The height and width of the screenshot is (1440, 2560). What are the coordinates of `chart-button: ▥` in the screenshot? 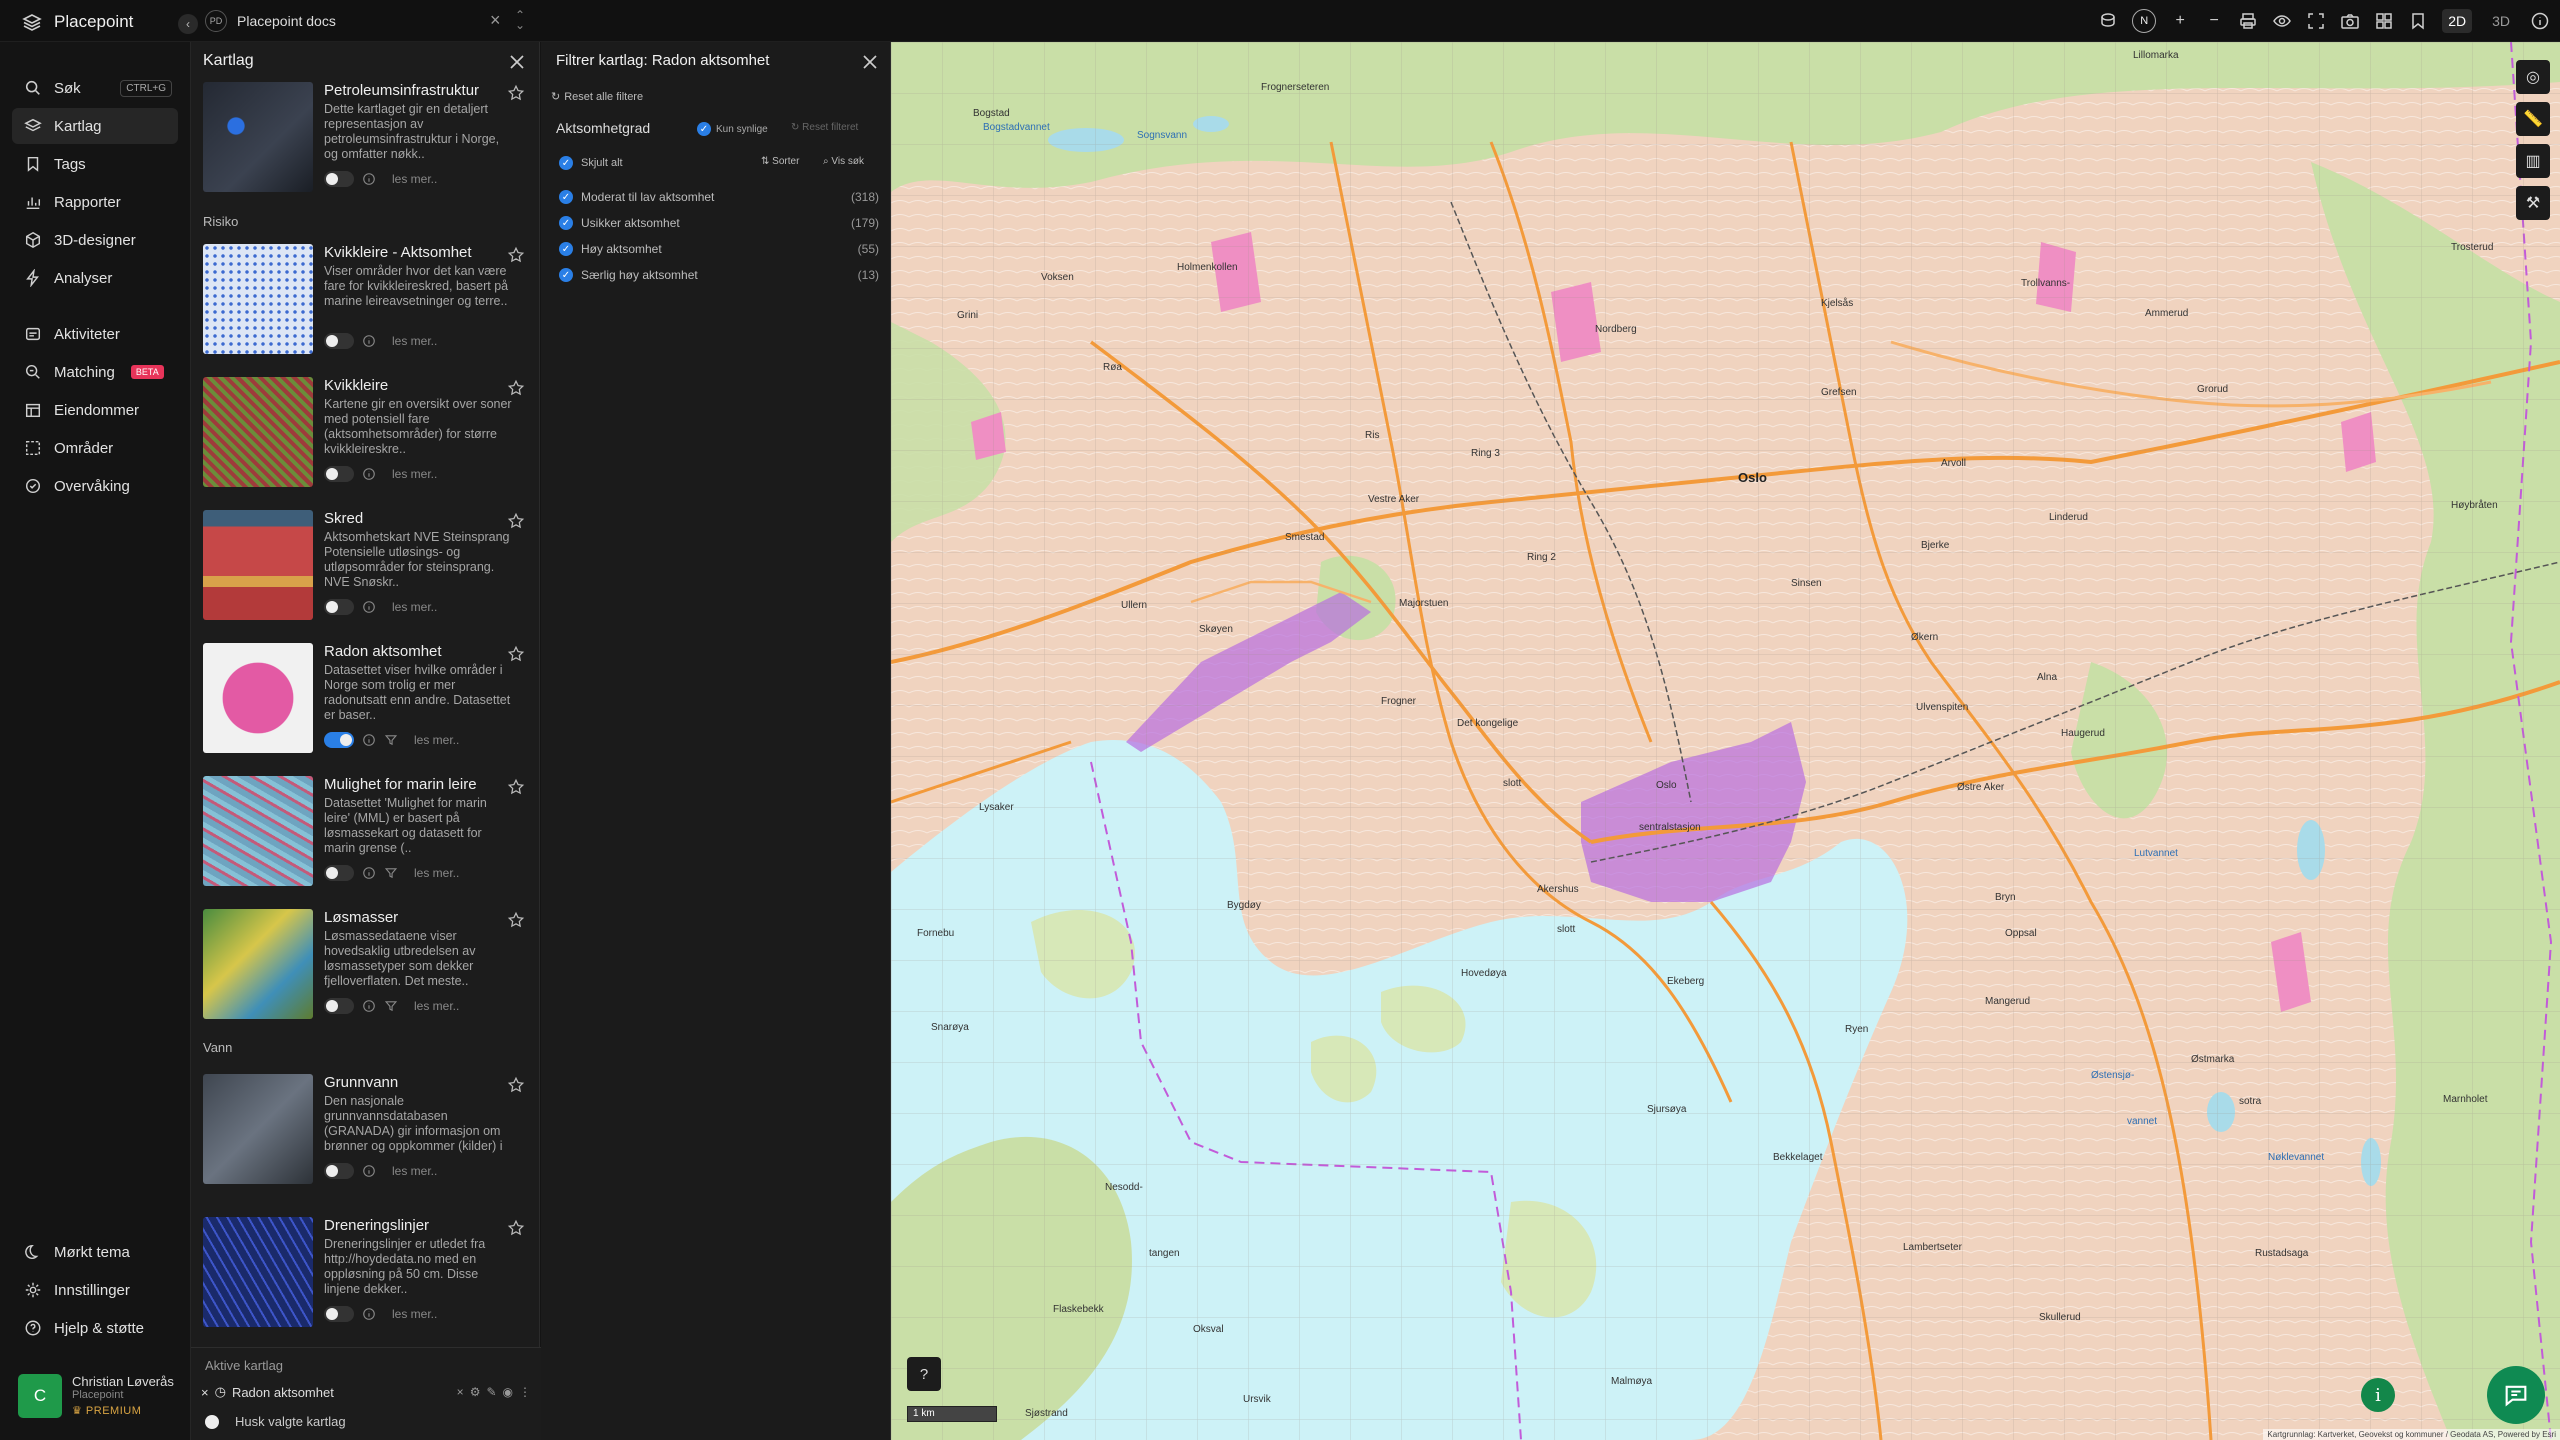 It's located at (2533, 161).